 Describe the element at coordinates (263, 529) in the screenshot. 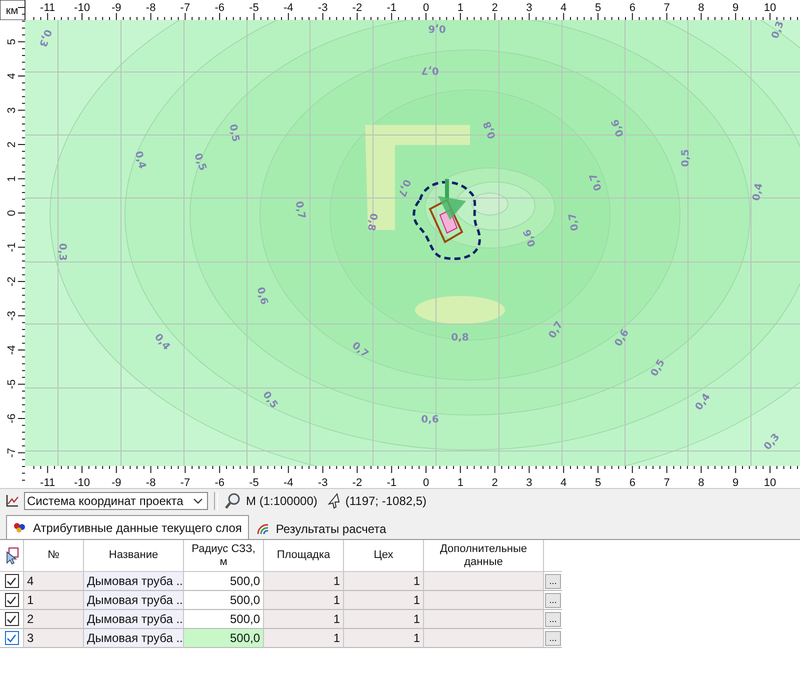

I see `rainbow-icon` at that location.